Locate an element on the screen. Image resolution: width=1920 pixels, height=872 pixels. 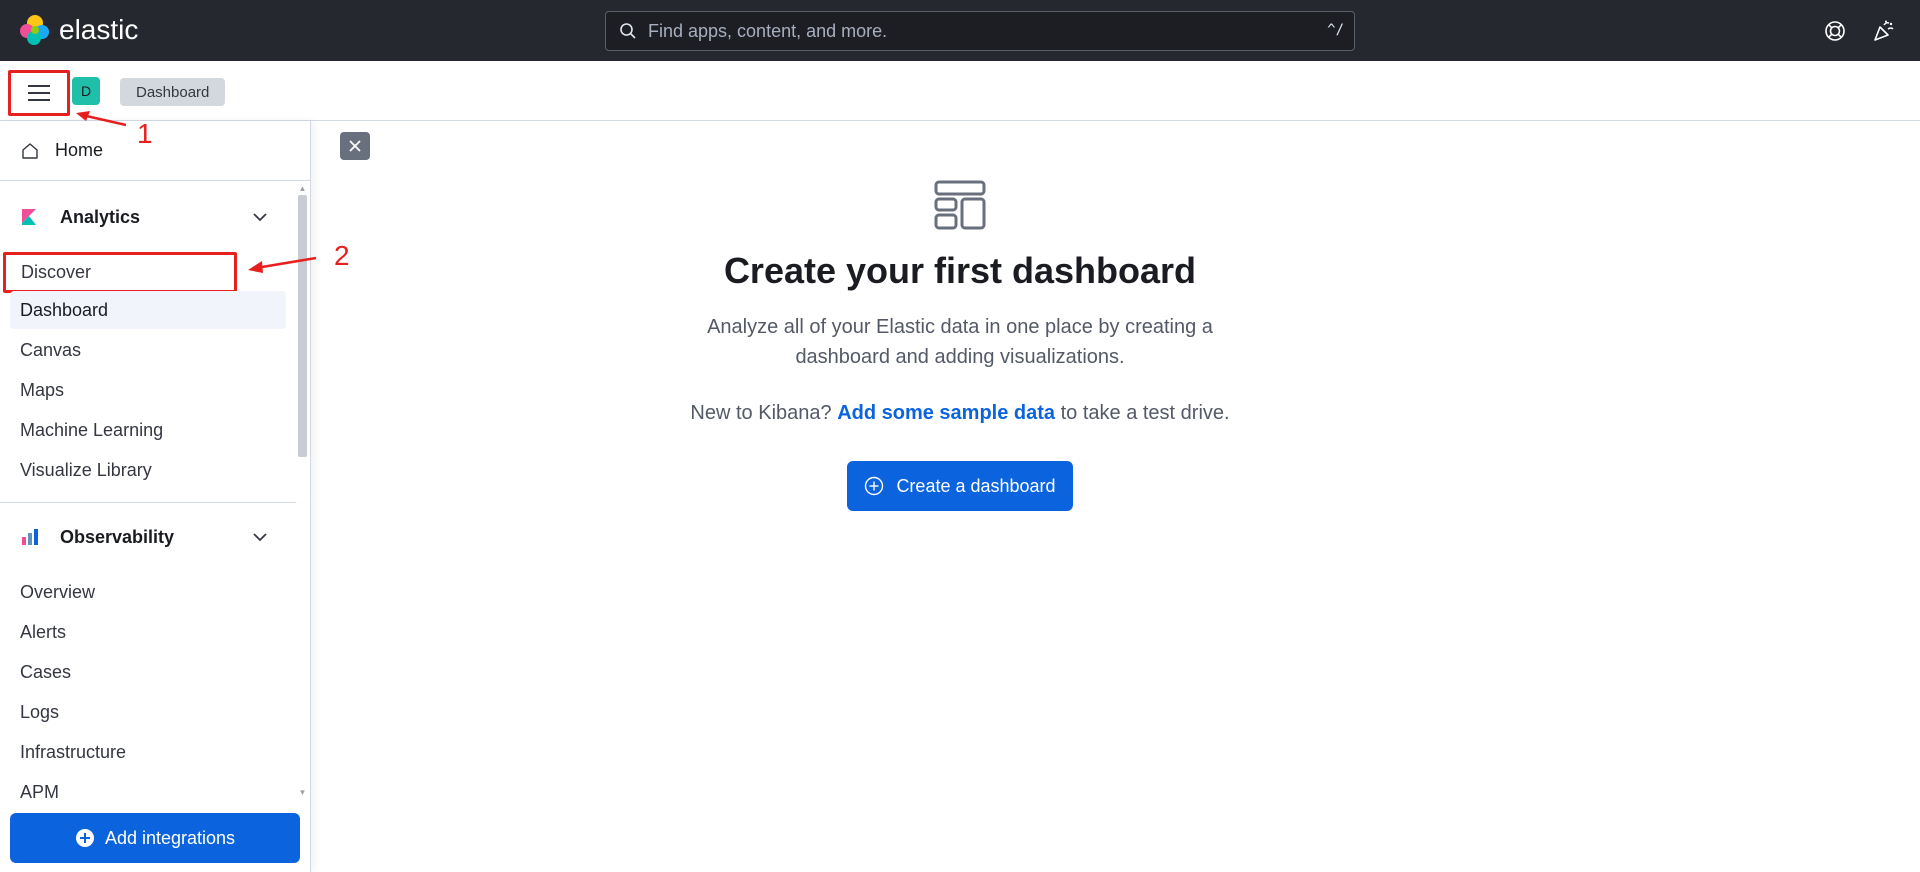
nav-group-label: Analytics is located at coordinates (100, 216).